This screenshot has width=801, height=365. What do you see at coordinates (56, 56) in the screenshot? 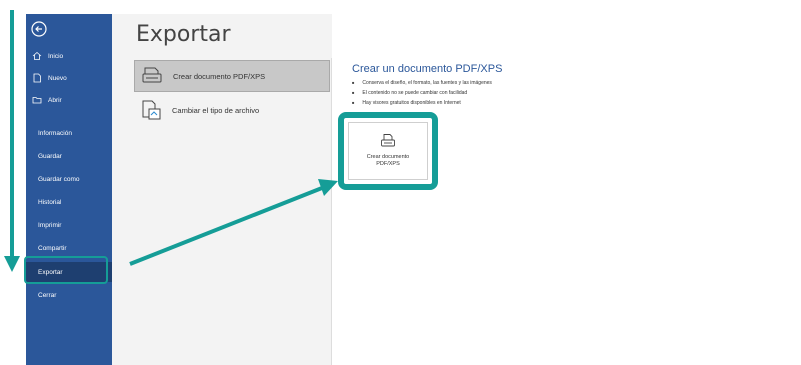
I see `sidebar-item-label: Inicio` at bounding box center [56, 56].